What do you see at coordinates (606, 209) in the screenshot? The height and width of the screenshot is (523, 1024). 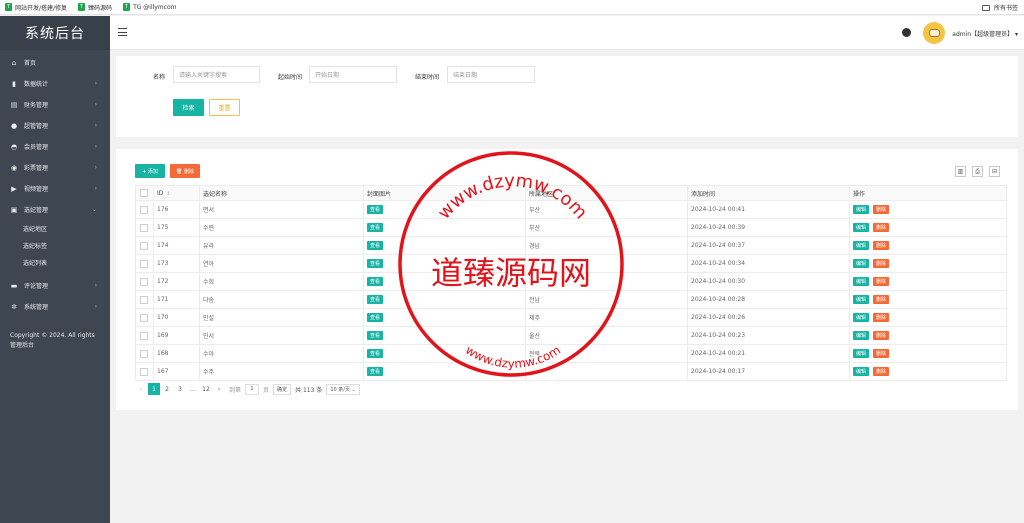 I see `row-region: 부산` at bounding box center [606, 209].